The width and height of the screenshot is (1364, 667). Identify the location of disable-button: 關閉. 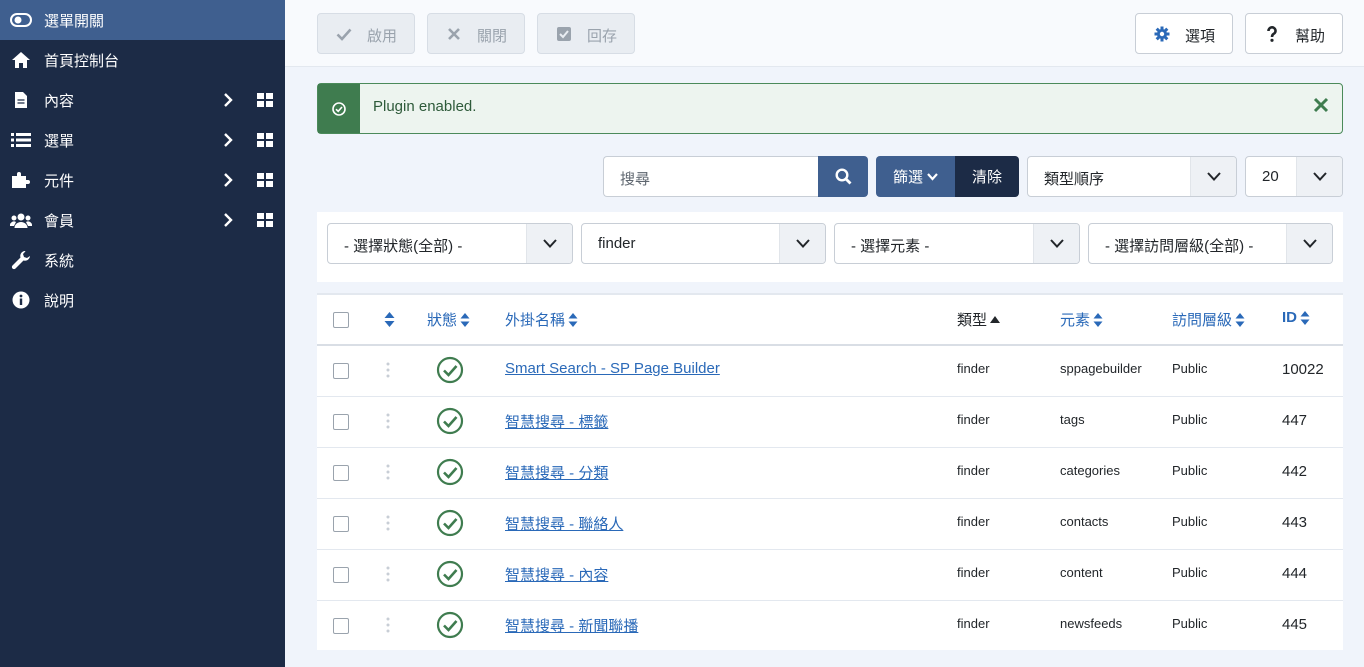
(476, 33).